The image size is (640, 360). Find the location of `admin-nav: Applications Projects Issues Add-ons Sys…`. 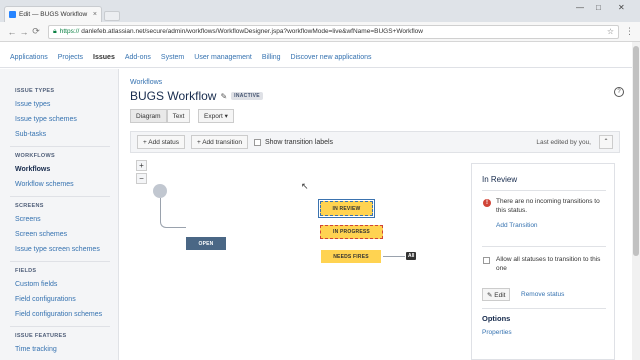

admin-nav: Applications Projects Issues Add-ons Sys… is located at coordinates (316, 58).